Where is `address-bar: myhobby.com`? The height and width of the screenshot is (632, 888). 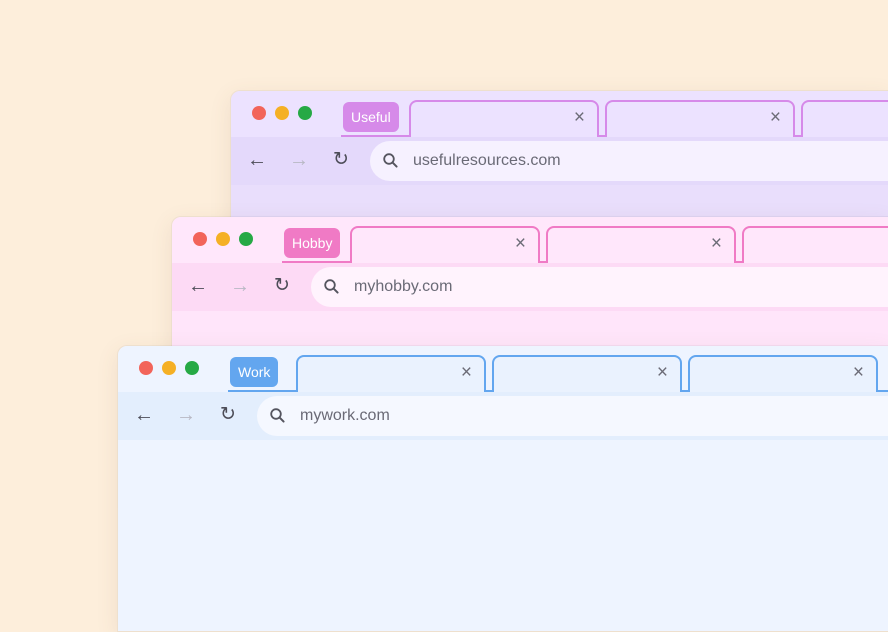
address-bar: myhobby.com is located at coordinates (599, 287).